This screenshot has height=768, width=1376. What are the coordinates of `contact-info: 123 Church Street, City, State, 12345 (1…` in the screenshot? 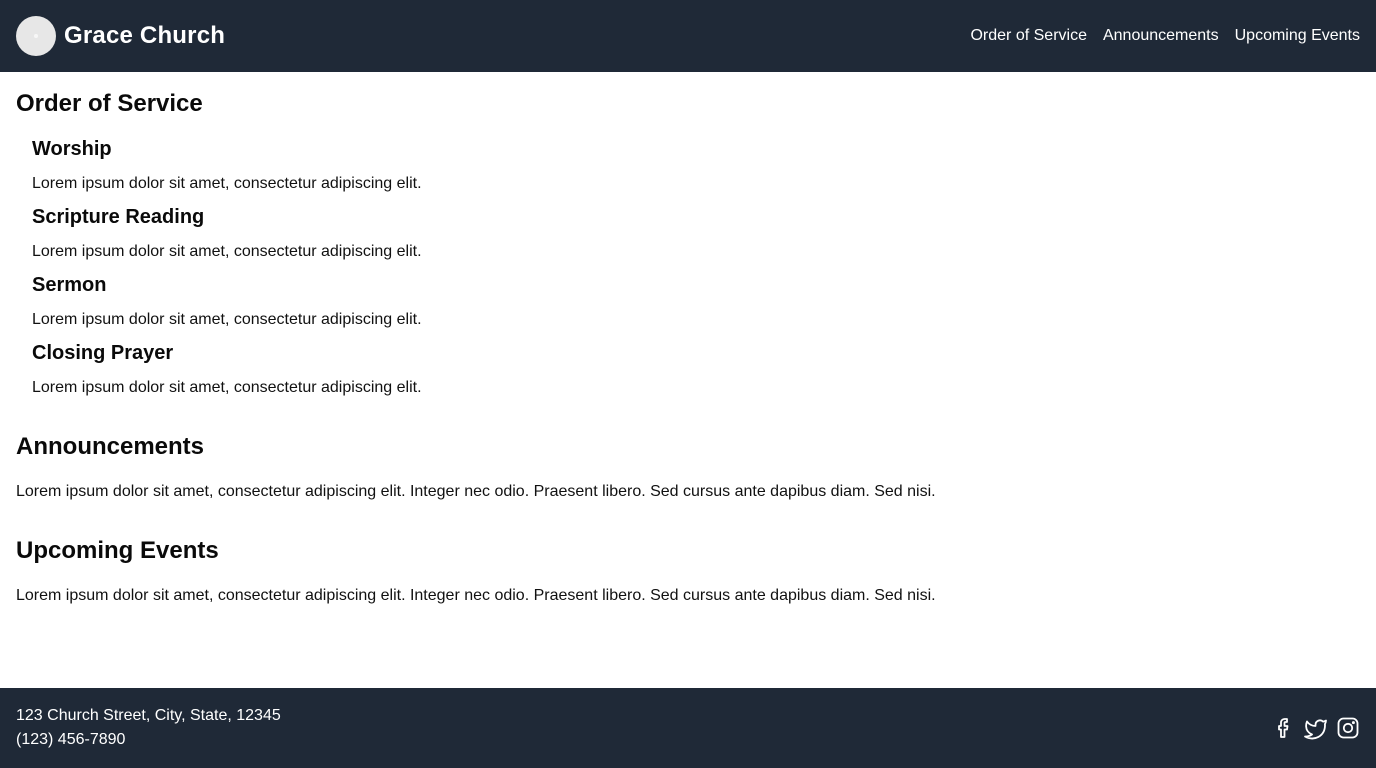 It's located at (148, 728).